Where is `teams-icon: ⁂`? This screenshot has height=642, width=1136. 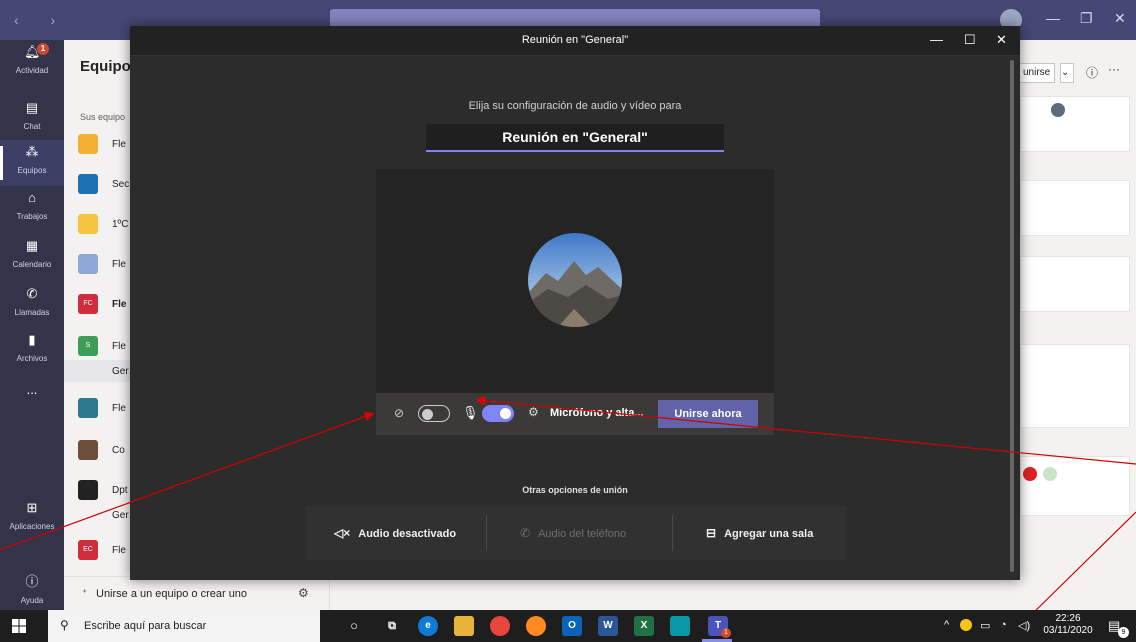
teams-icon: ⁂ is located at coordinates (32, 151).